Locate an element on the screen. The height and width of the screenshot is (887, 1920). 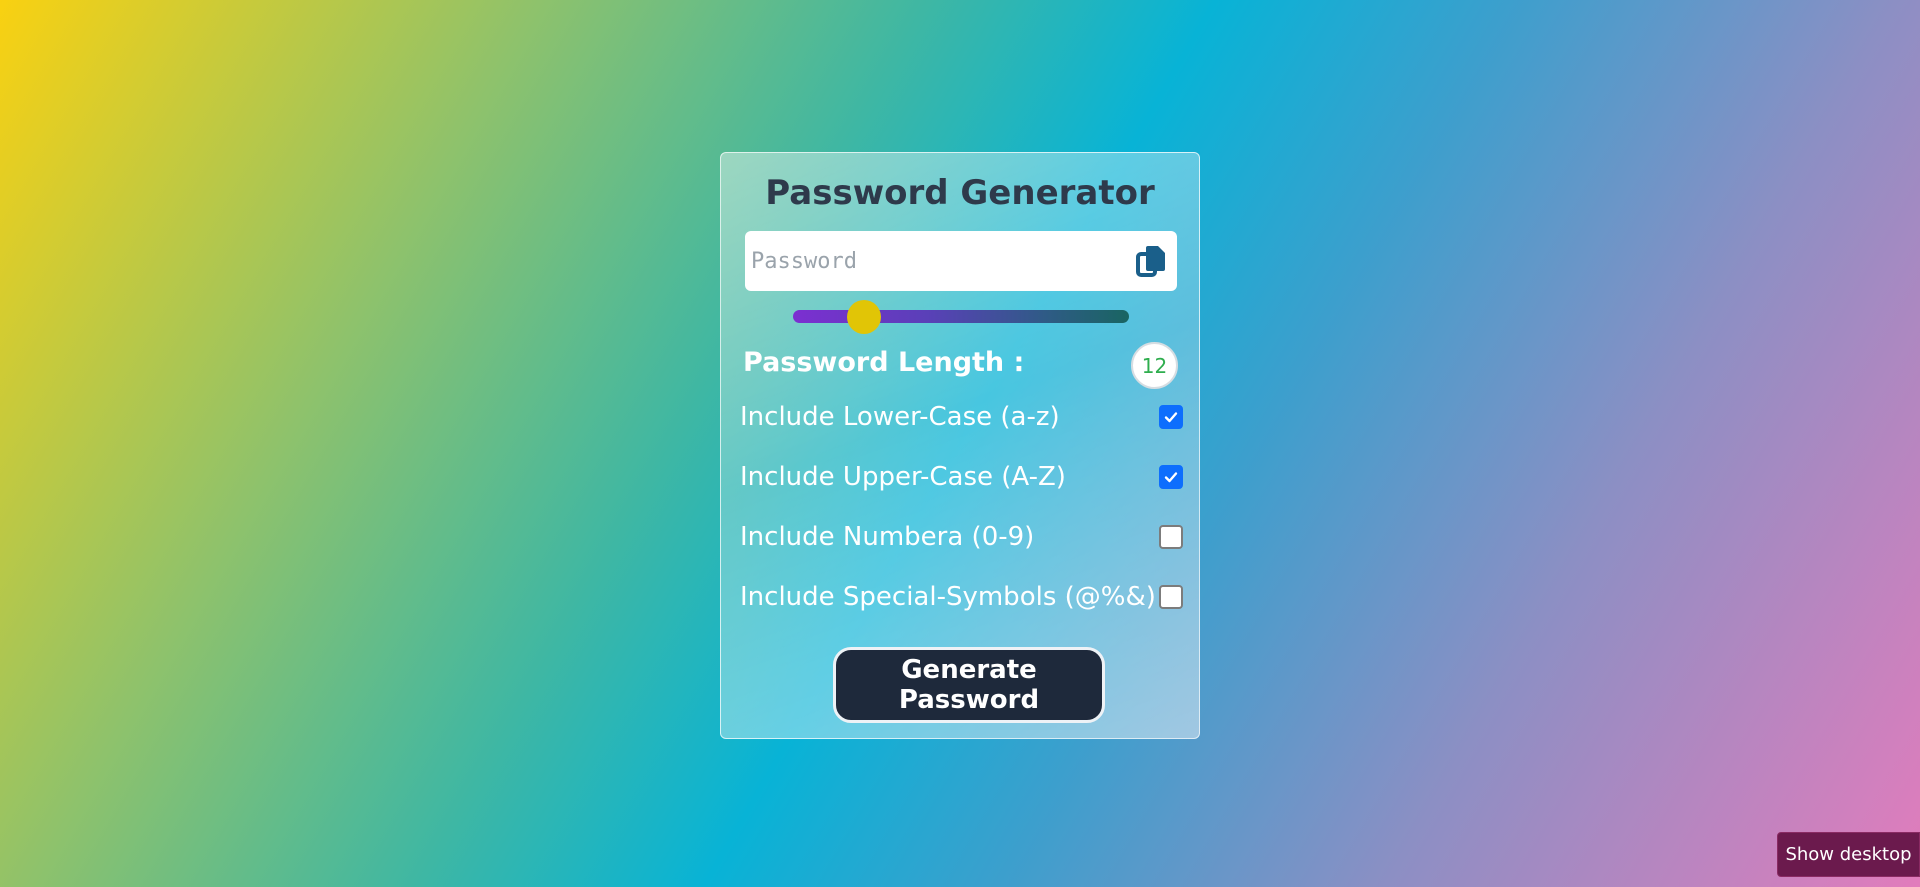
password-input is located at coordinates (936, 261).